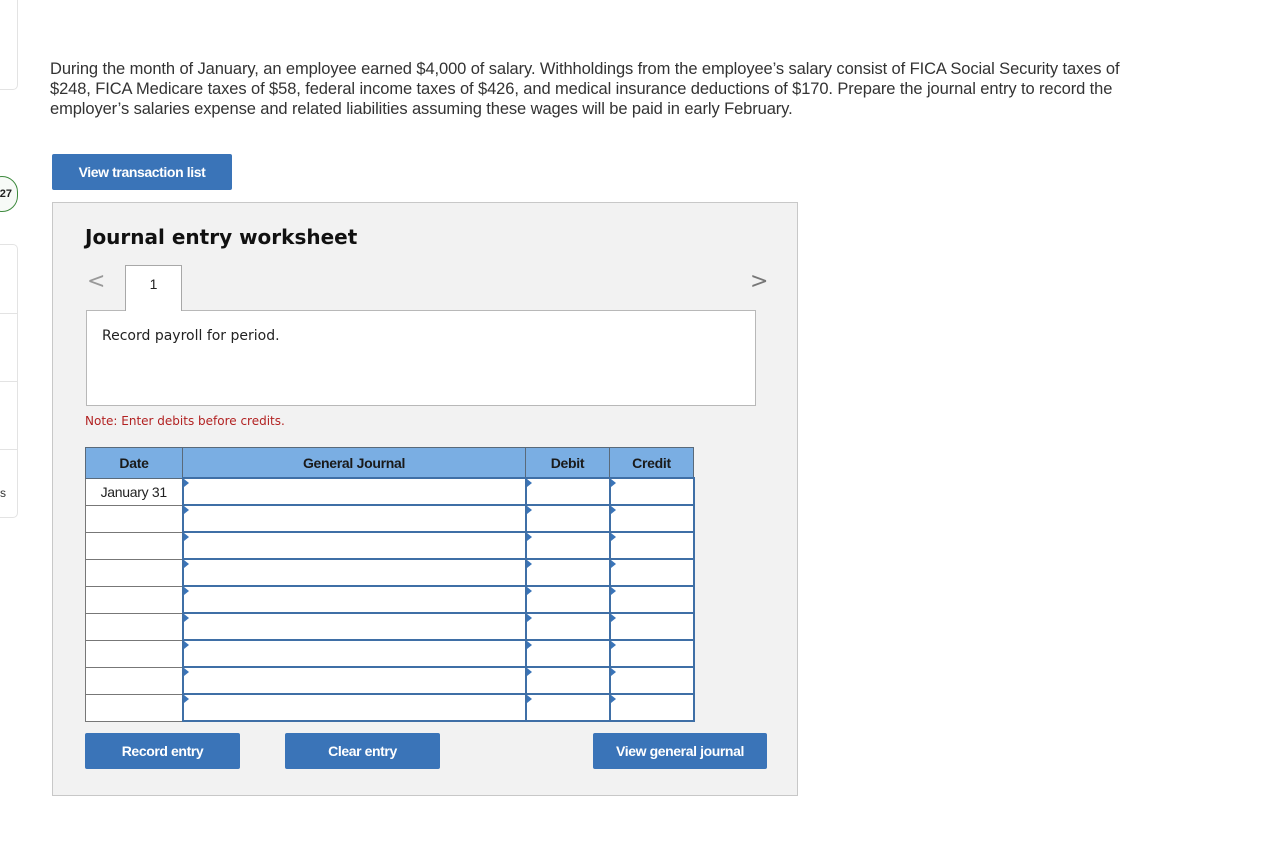 This screenshot has width=1266, height=855. I want to click on header-credit: Credit, so click(651, 463).